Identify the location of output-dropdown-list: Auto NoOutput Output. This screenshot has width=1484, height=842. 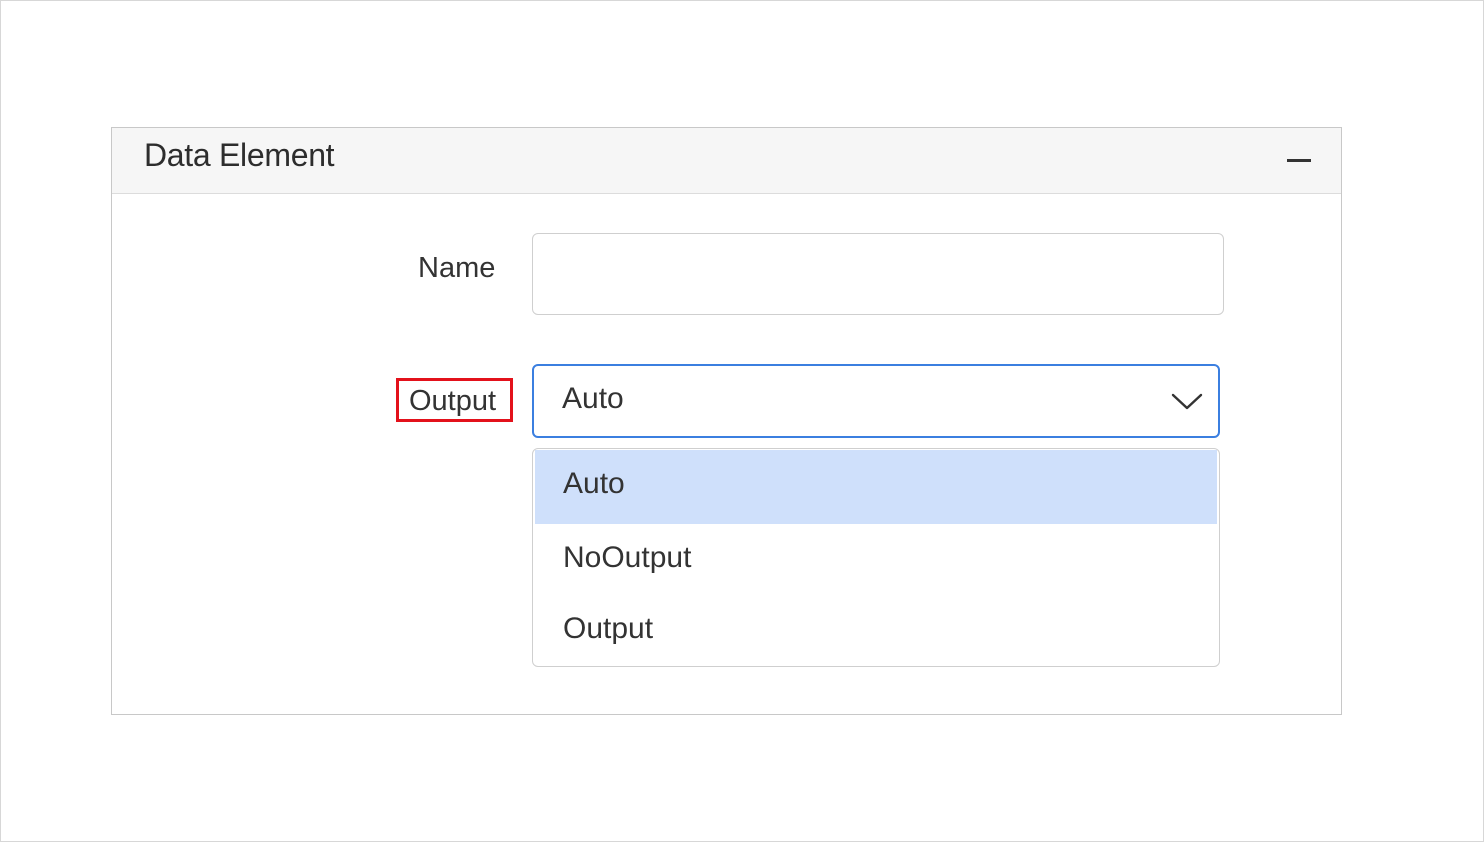
(876, 557).